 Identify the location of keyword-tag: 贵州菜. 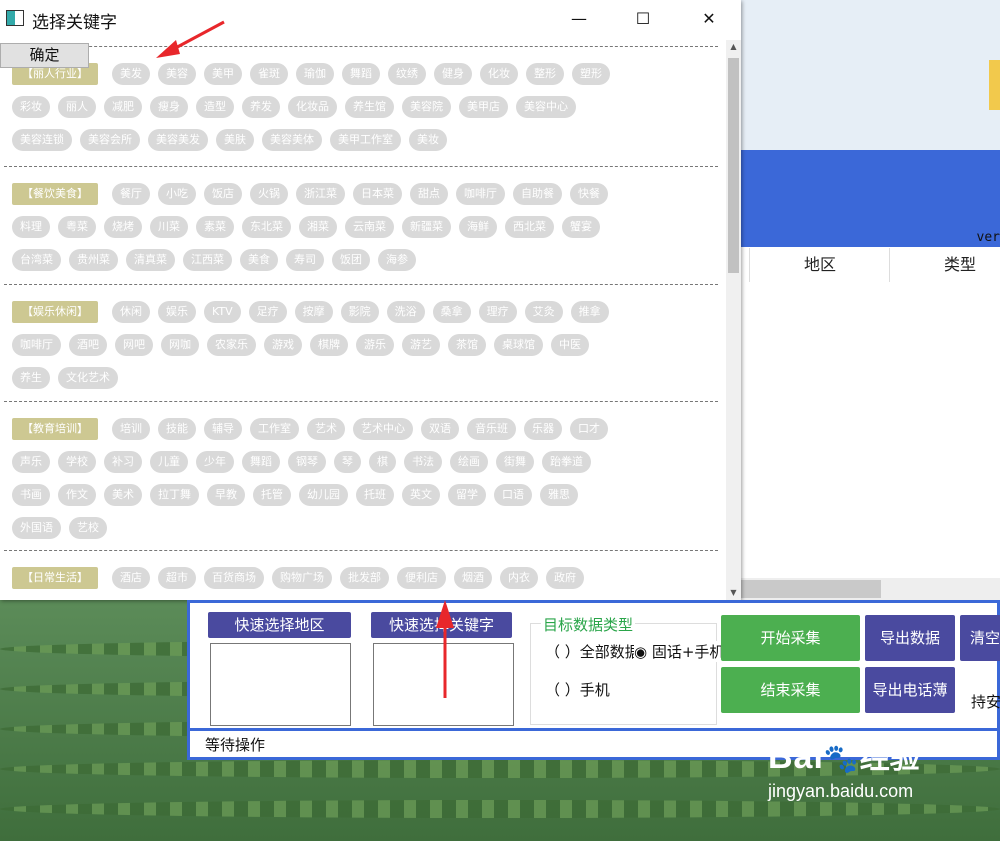
(93, 260).